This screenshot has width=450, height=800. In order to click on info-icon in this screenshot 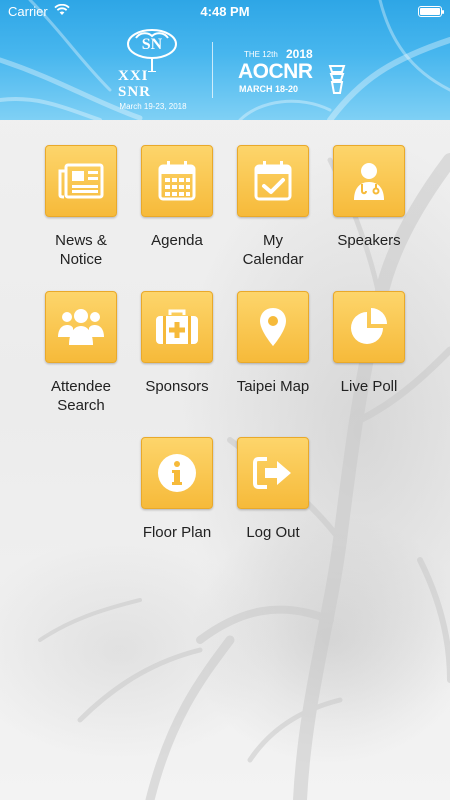, I will do `click(177, 473)`.